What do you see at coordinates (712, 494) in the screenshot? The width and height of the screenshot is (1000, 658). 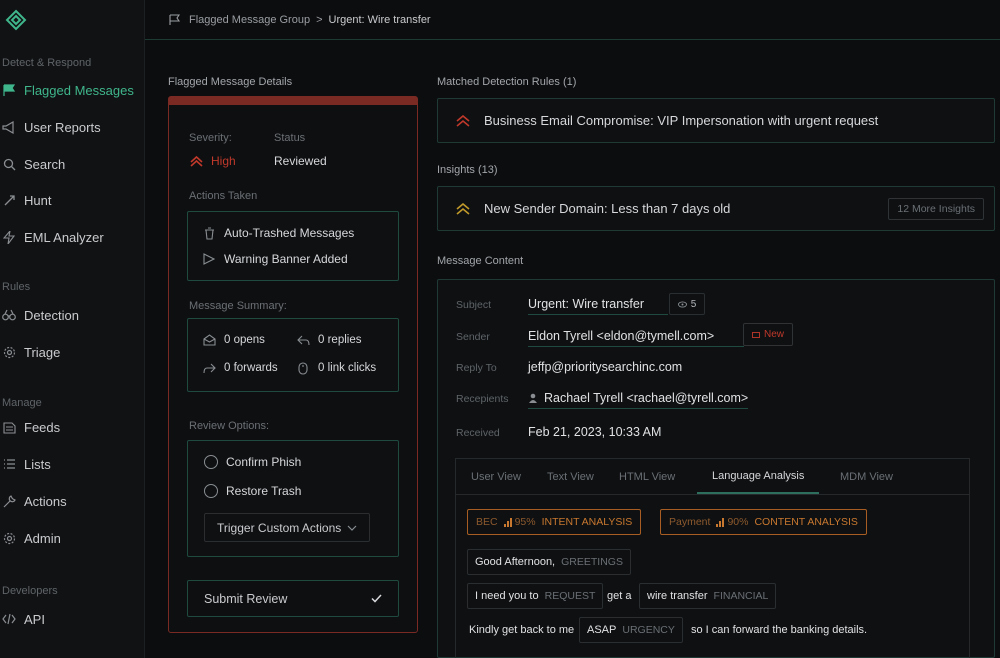 I see `tab-divider` at bounding box center [712, 494].